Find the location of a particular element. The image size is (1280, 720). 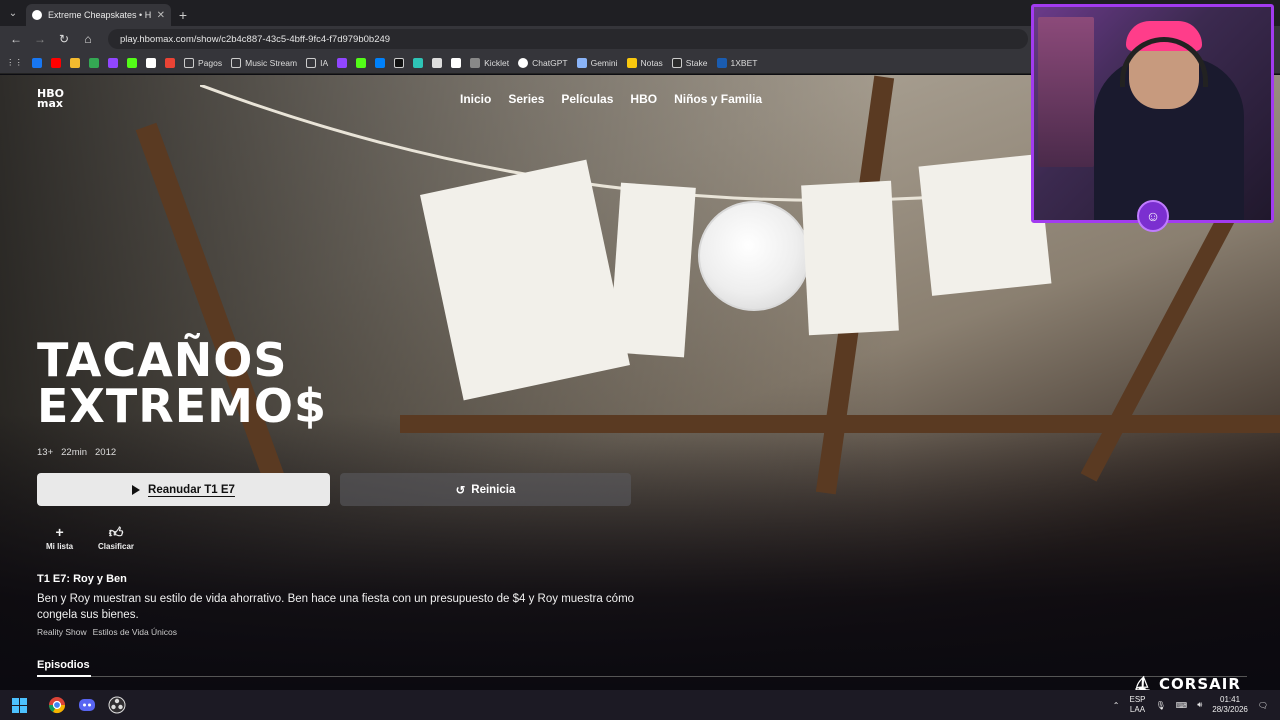

bookmark-kicklet: Kicklet is located at coordinates (490, 62).